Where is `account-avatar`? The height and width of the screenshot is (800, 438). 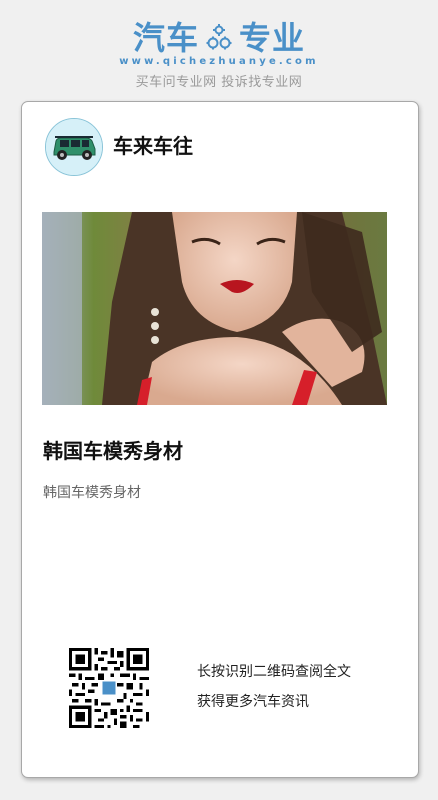
account-avatar is located at coordinates (74, 147).